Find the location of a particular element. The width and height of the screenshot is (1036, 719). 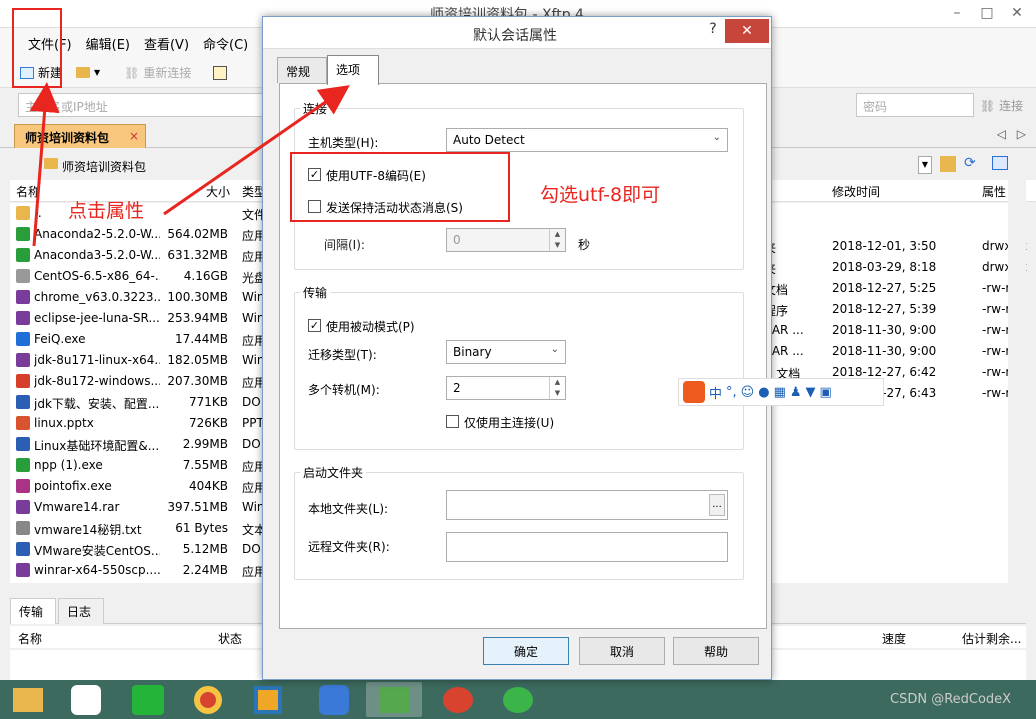

menu-view: 查看(V) is located at coordinates (166, 43).